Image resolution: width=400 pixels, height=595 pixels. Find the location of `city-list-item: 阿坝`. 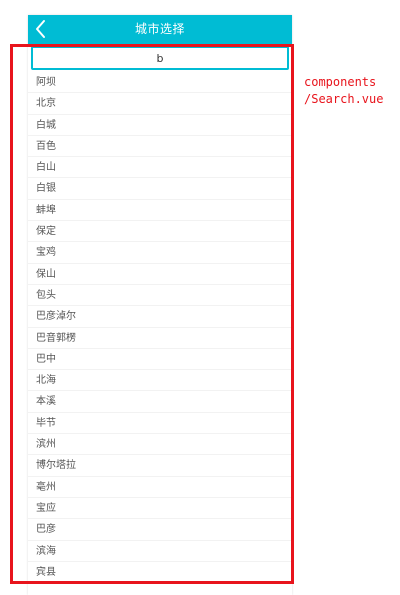

city-list-item: 阿坝 is located at coordinates (160, 83).